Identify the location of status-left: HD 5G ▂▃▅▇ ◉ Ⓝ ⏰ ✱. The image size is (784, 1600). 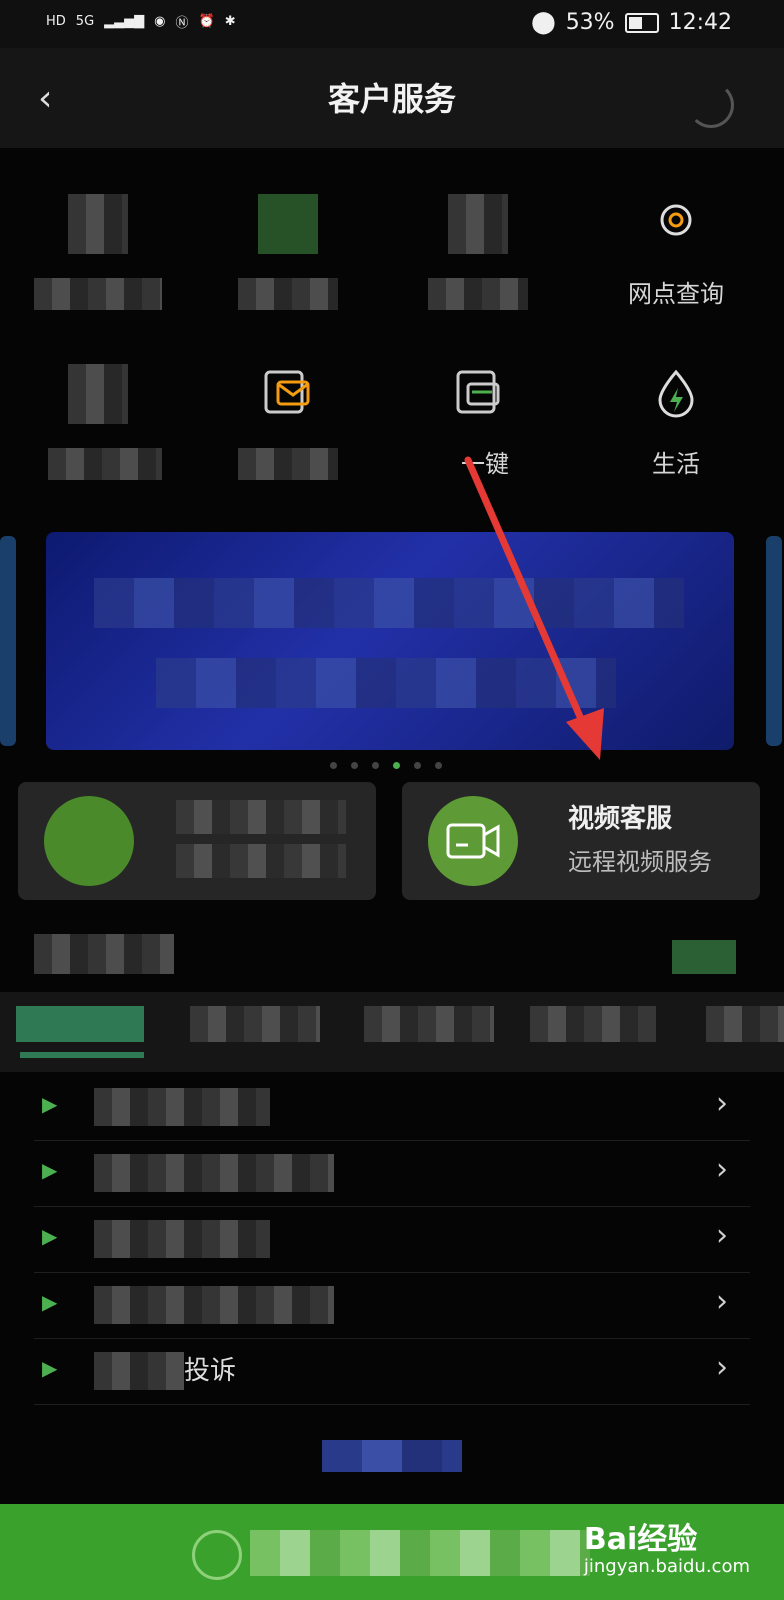
(141, 21).